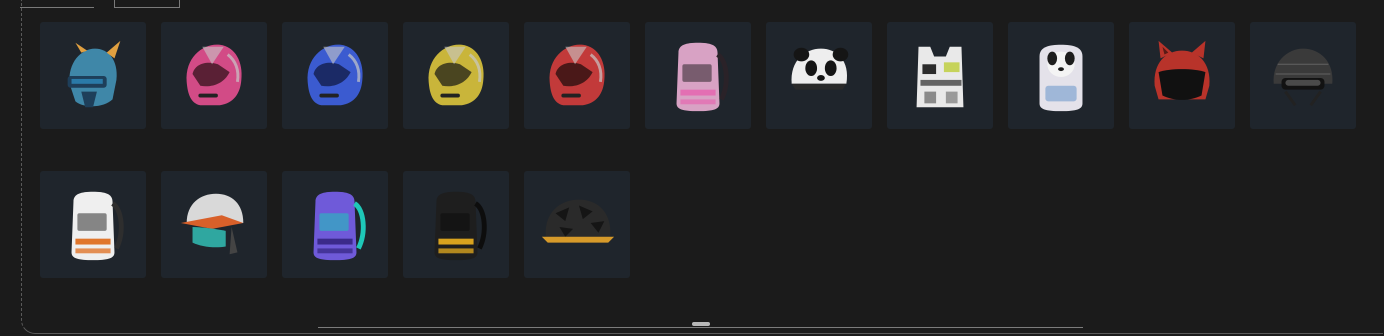 This screenshot has width=1384, height=336. I want to click on helmet-item-red-visor, so click(577, 75).